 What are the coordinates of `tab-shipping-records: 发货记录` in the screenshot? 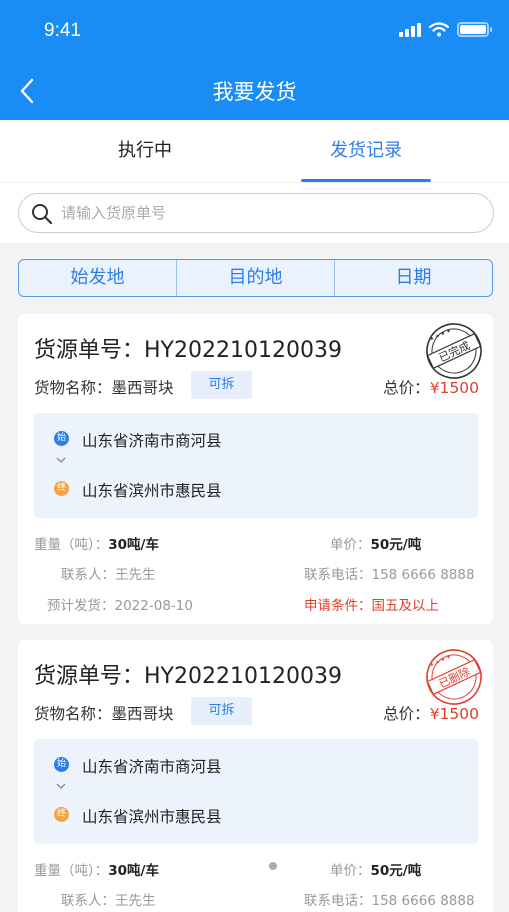 It's located at (366, 151).